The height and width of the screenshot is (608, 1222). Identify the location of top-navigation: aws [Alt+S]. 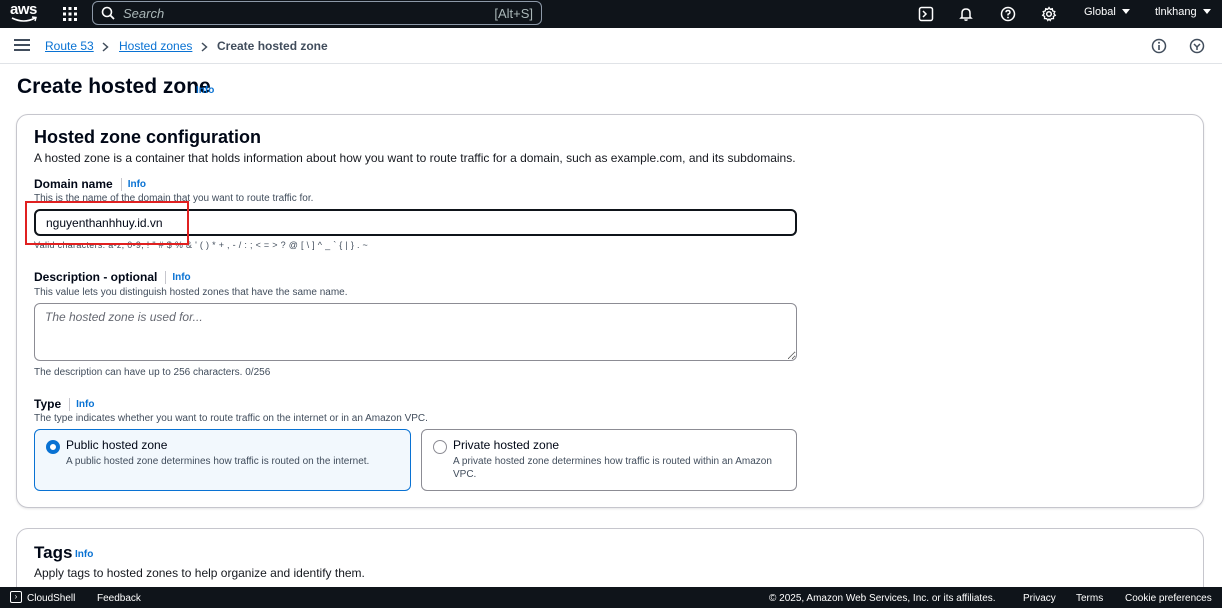
(611, 14).